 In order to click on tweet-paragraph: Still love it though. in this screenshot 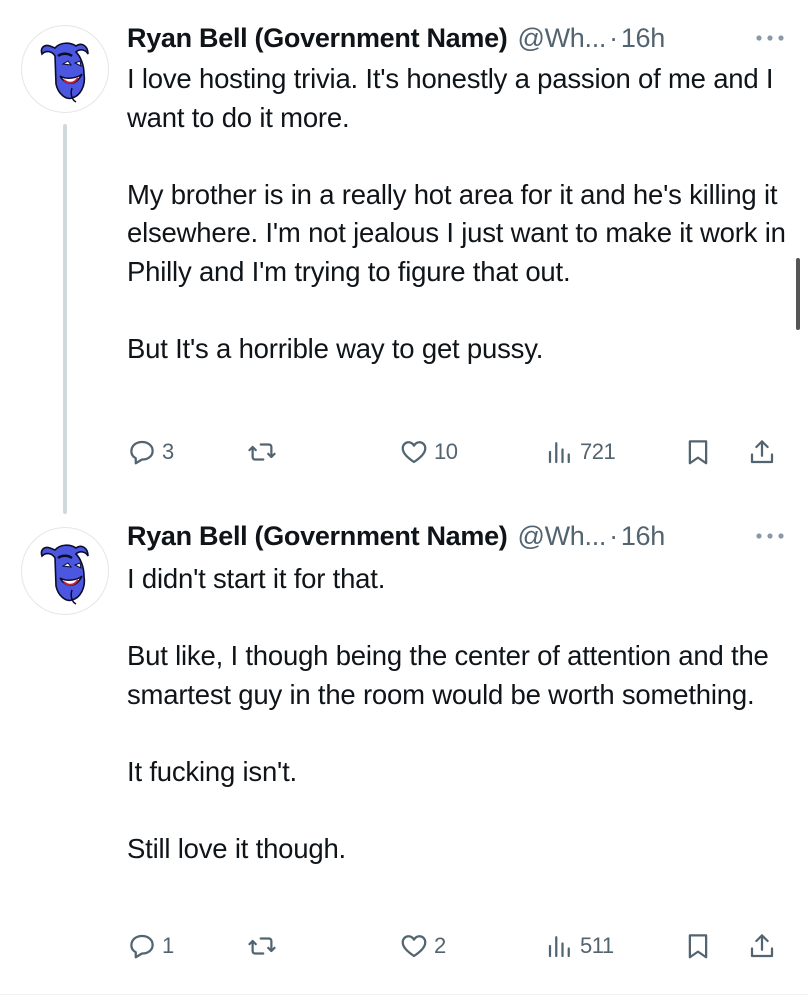, I will do `click(236, 848)`.